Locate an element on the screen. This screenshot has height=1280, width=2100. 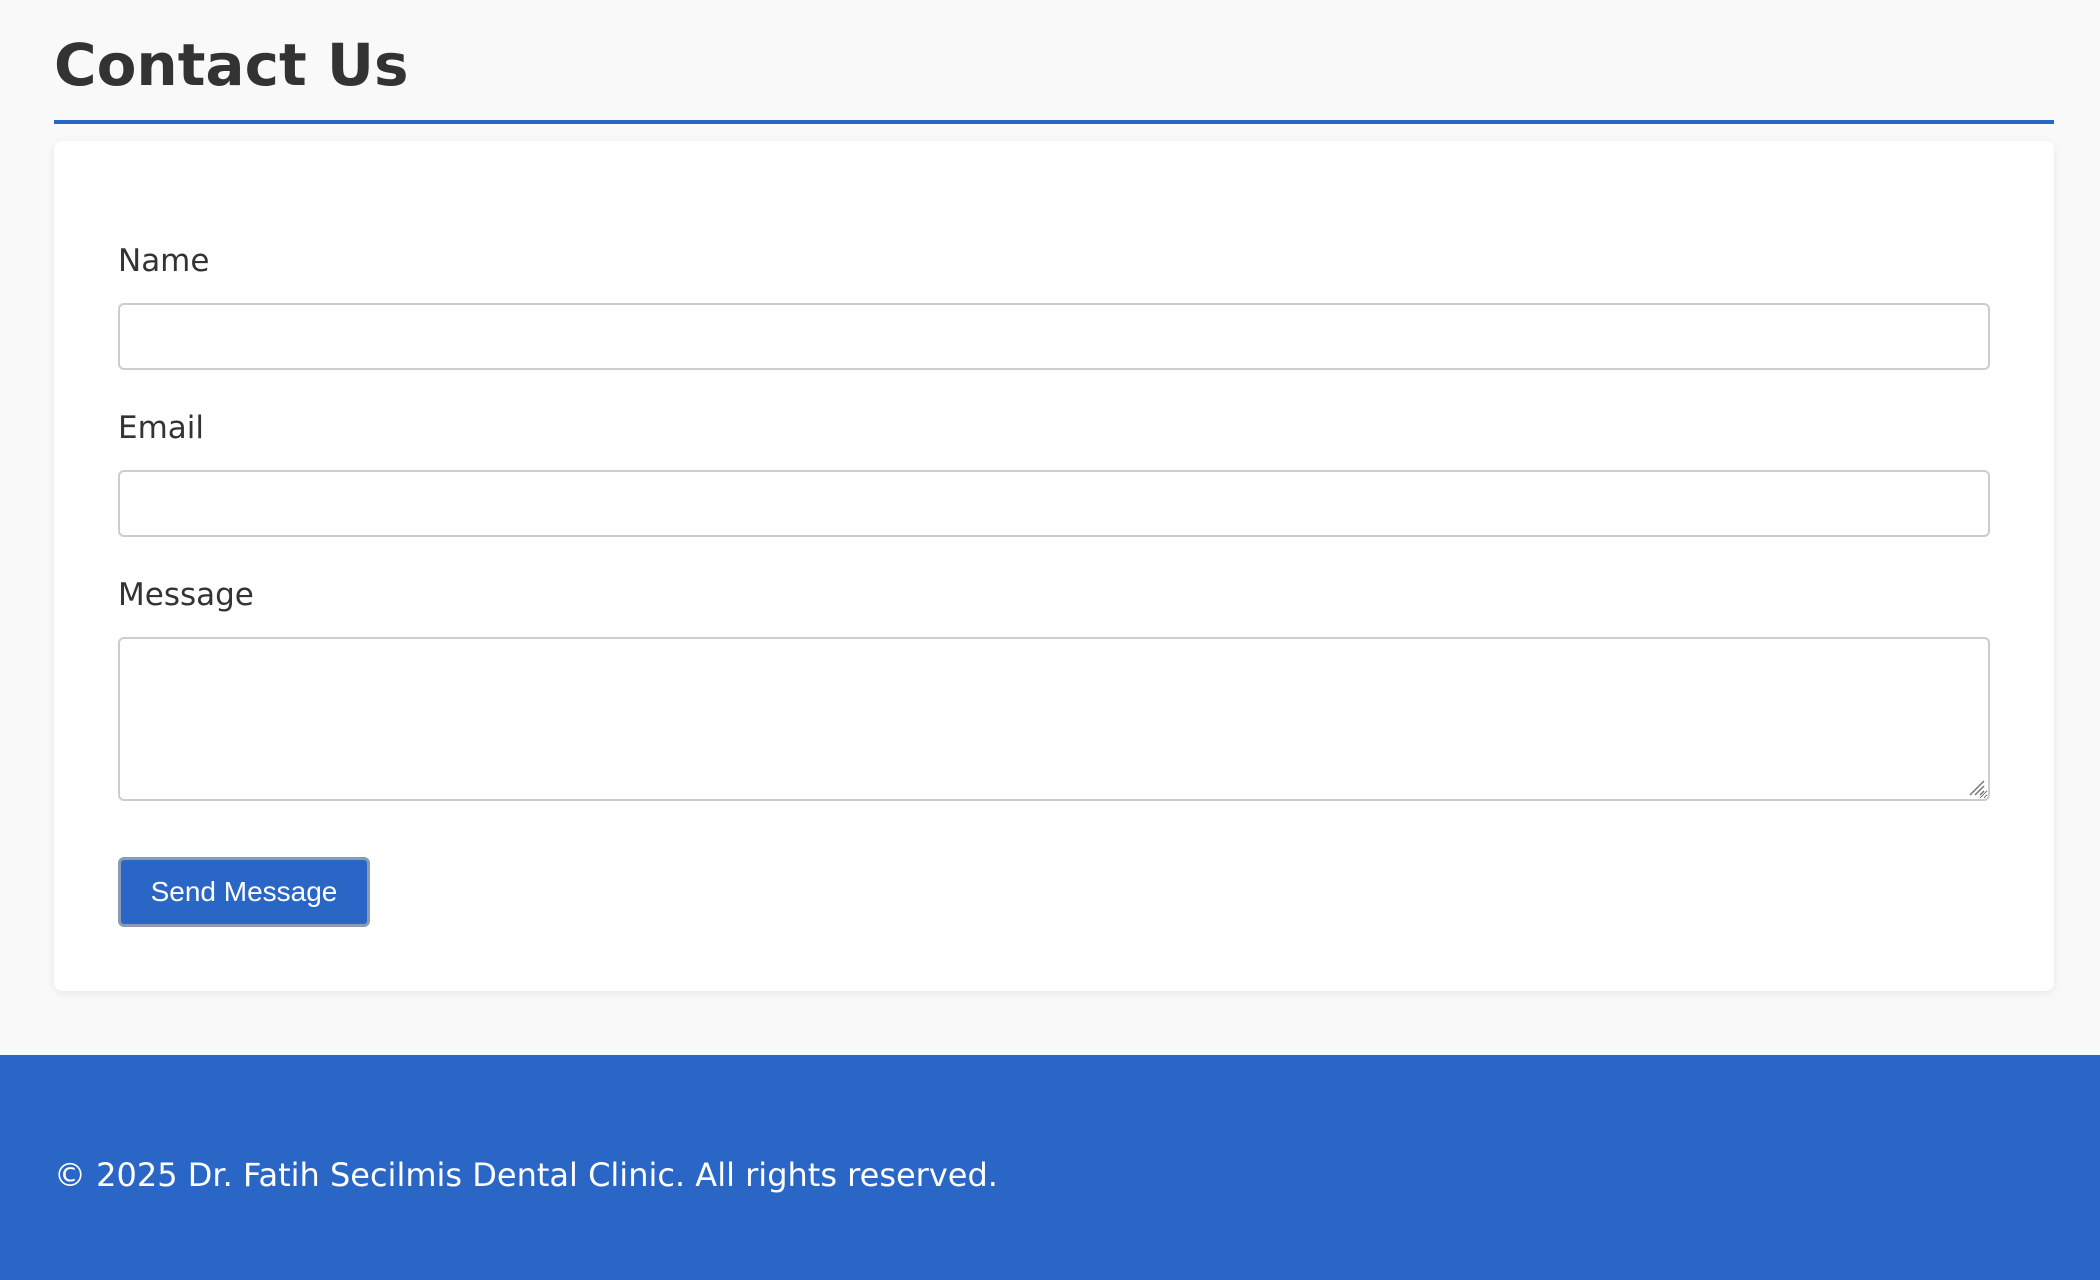
page-title: Contact Us is located at coordinates (231, 65).